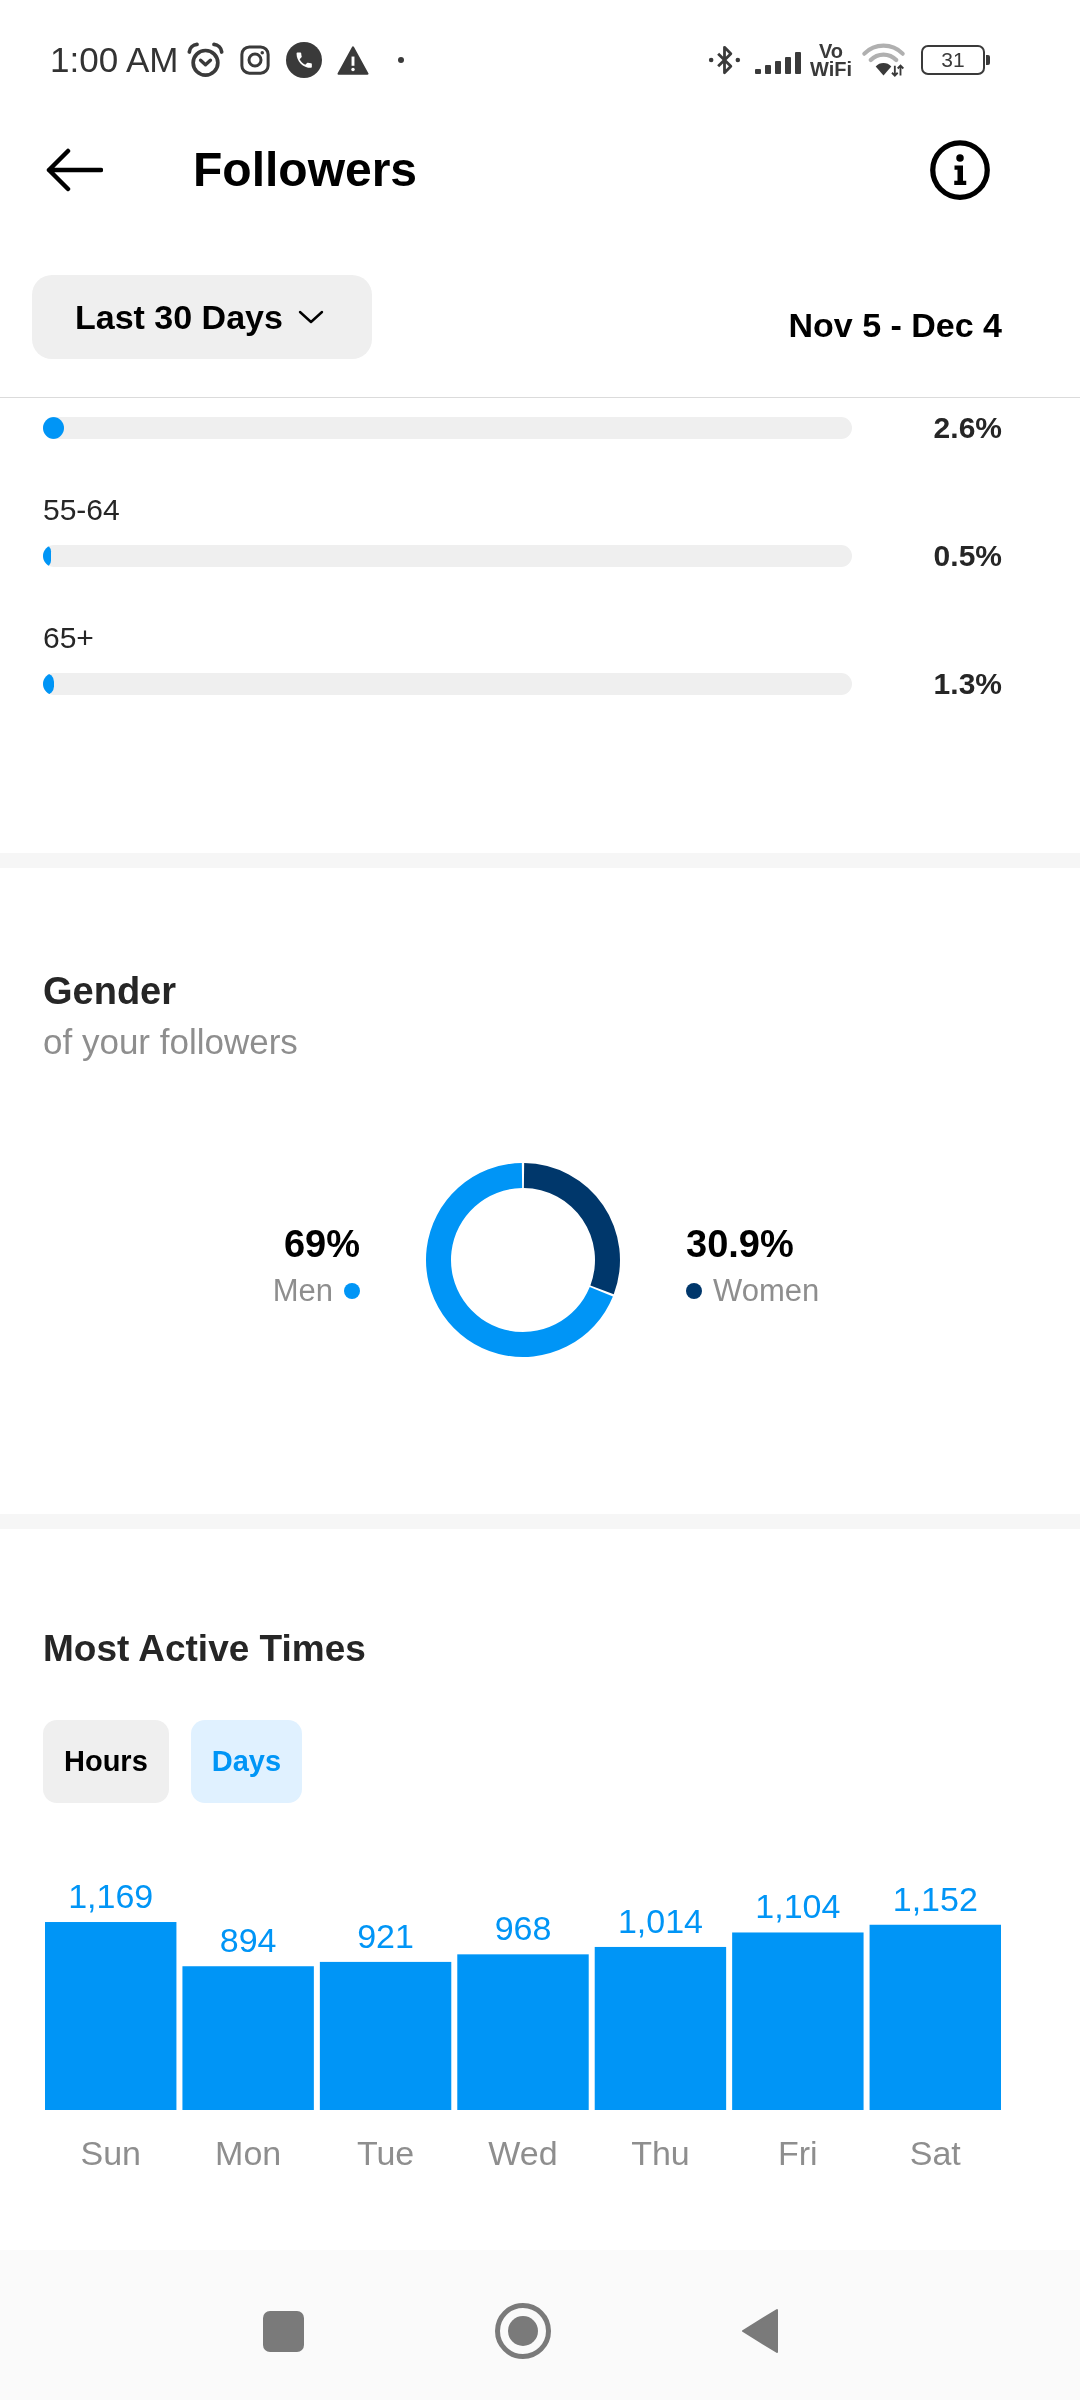 The height and width of the screenshot is (2400, 1080). What do you see at coordinates (960, 170) in the screenshot?
I see `info-icon` at bounding box center [960, 170].